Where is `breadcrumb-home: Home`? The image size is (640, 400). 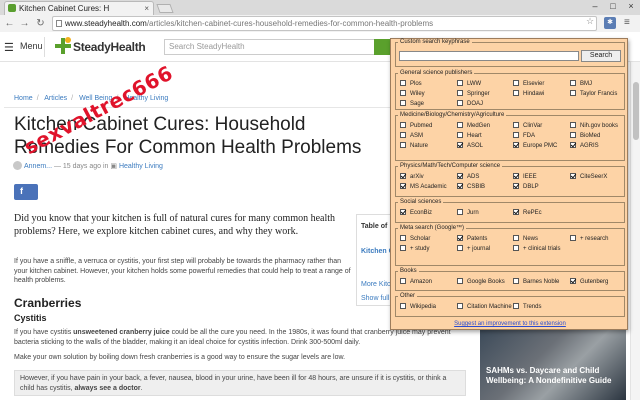 breadcrumb-home: Home is located at coordinates (23, 98).